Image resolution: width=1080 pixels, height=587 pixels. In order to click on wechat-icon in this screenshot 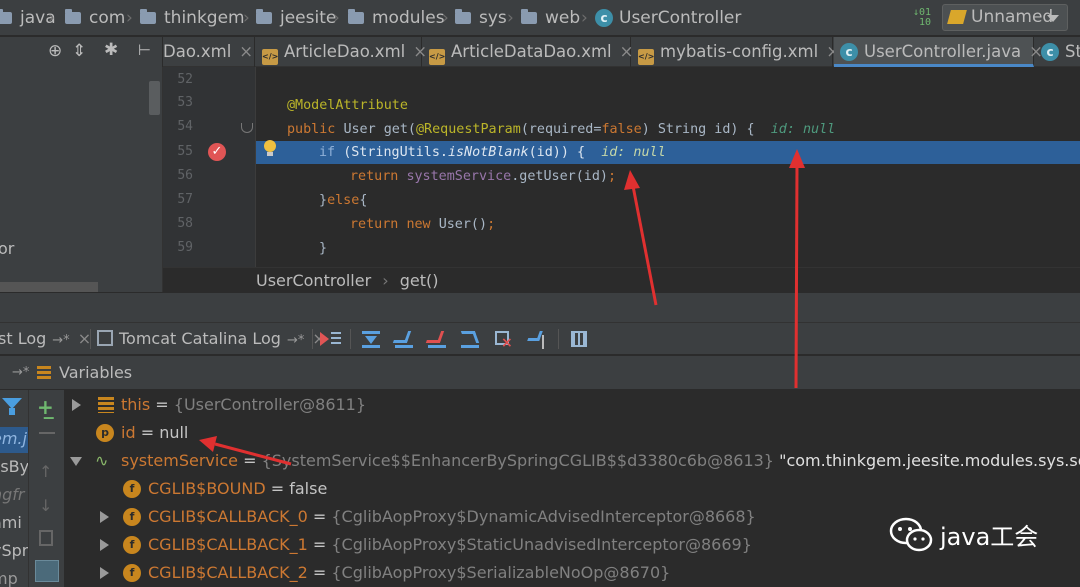, I will do `click(911, 534)`.